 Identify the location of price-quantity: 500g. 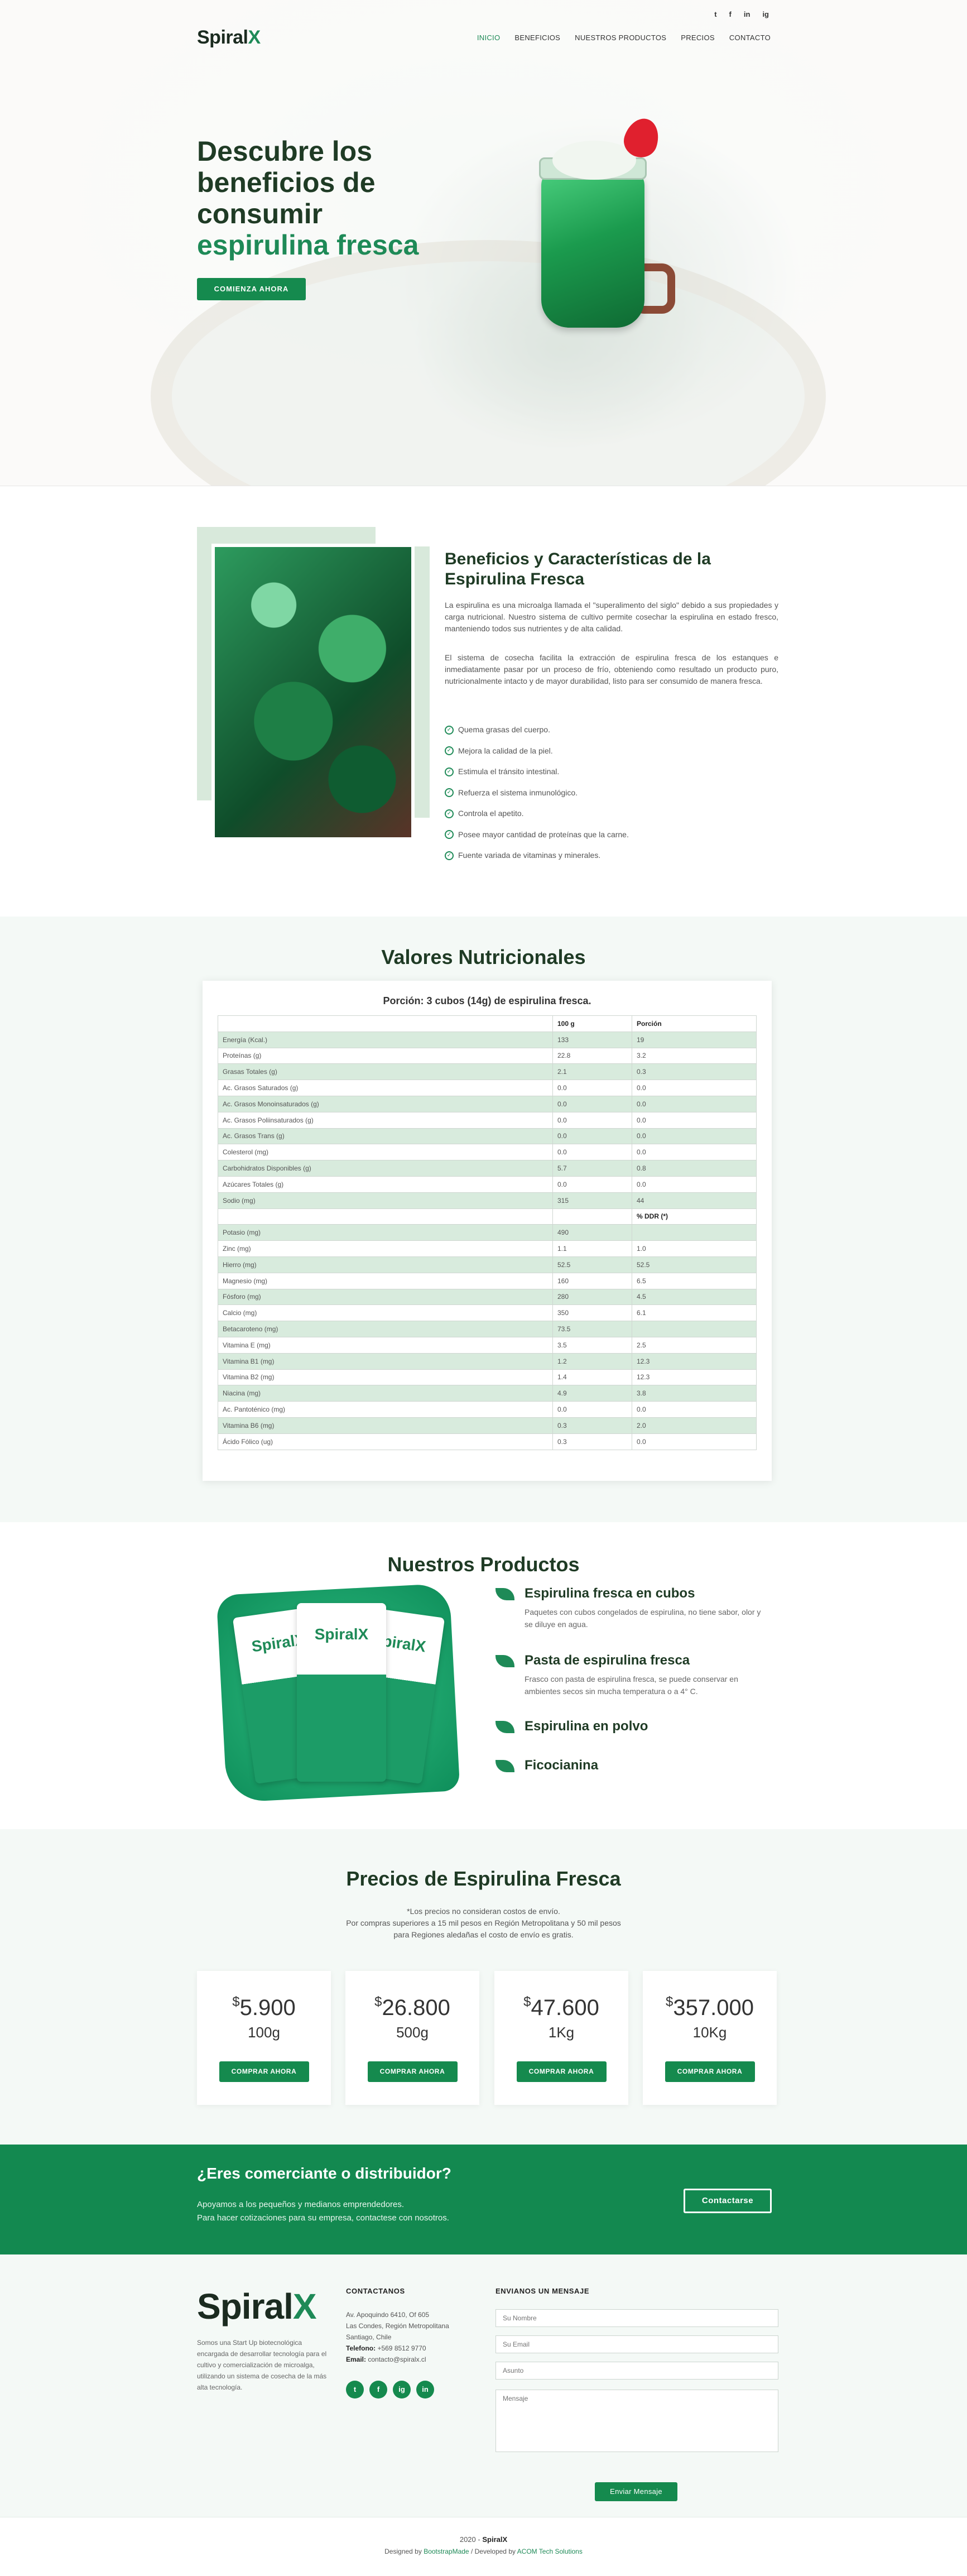
(412, 2032).